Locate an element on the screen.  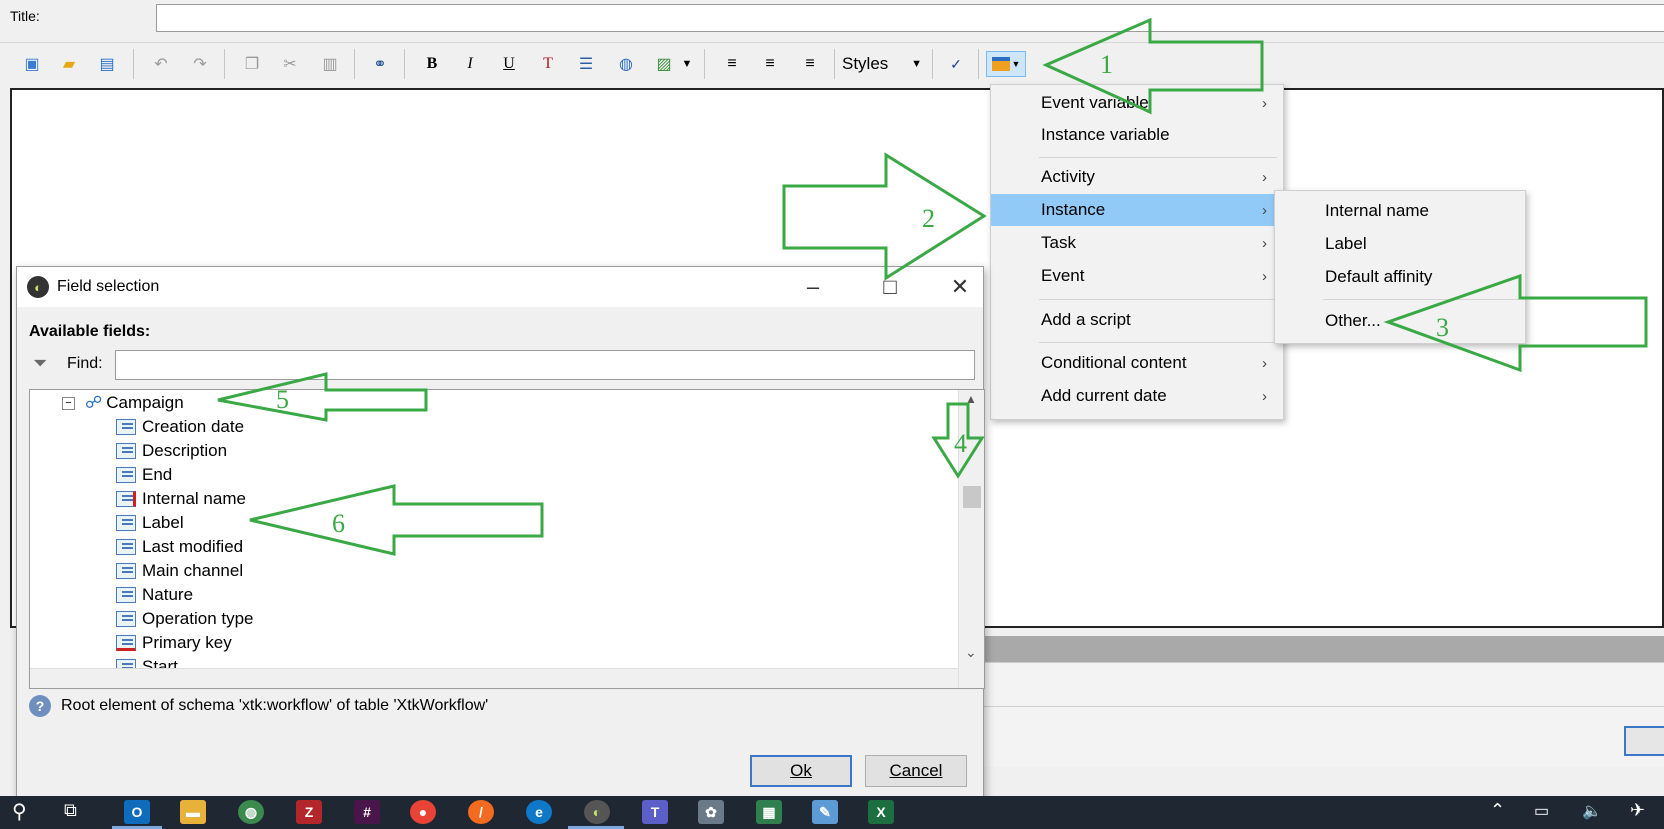
submenu-item-internal-name: Internal name is located at coordinates (1400, 211).